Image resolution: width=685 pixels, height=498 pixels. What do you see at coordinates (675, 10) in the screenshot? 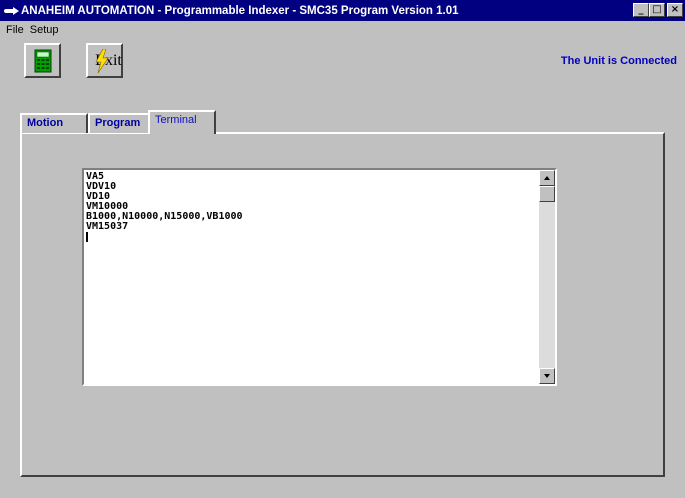
I see `close-button: ×` at bounding box center [675, 10].